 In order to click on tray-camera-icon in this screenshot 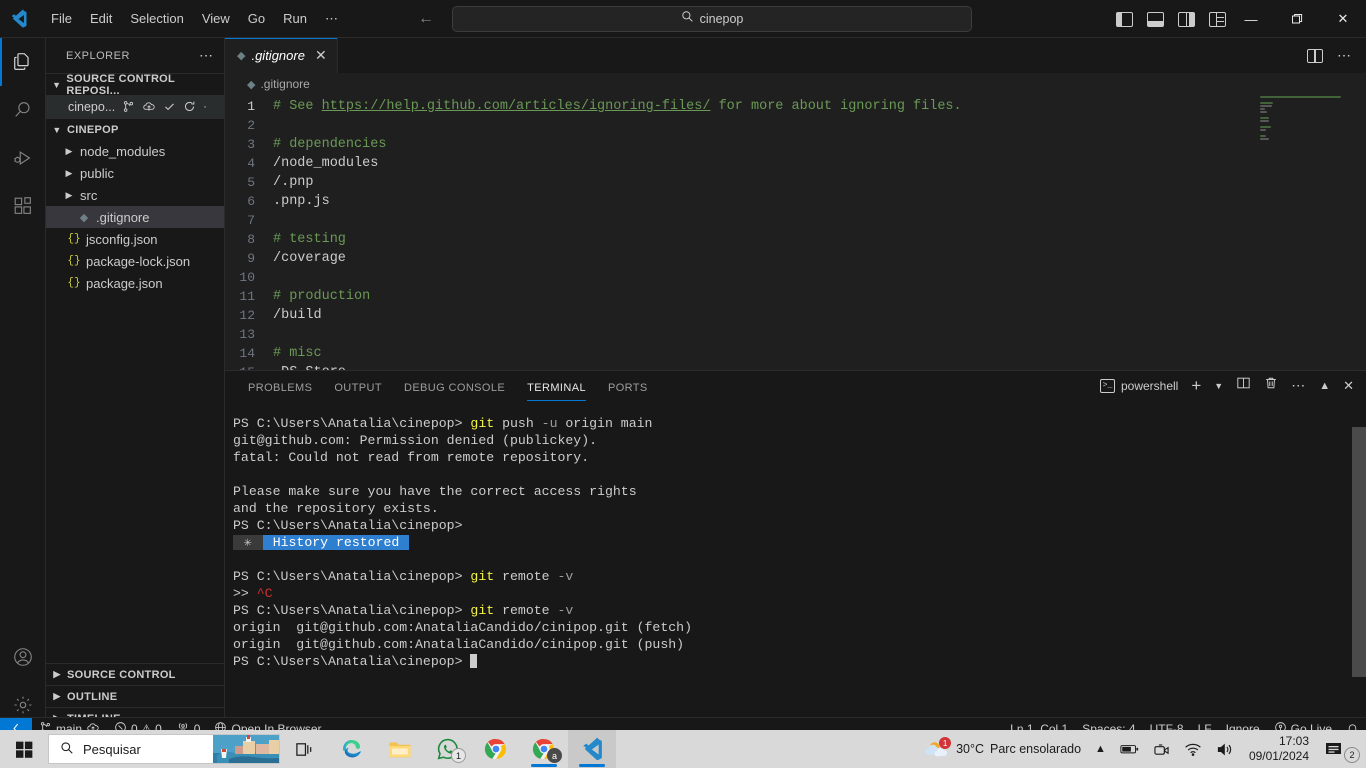, I will do `click(1161, 749)`.